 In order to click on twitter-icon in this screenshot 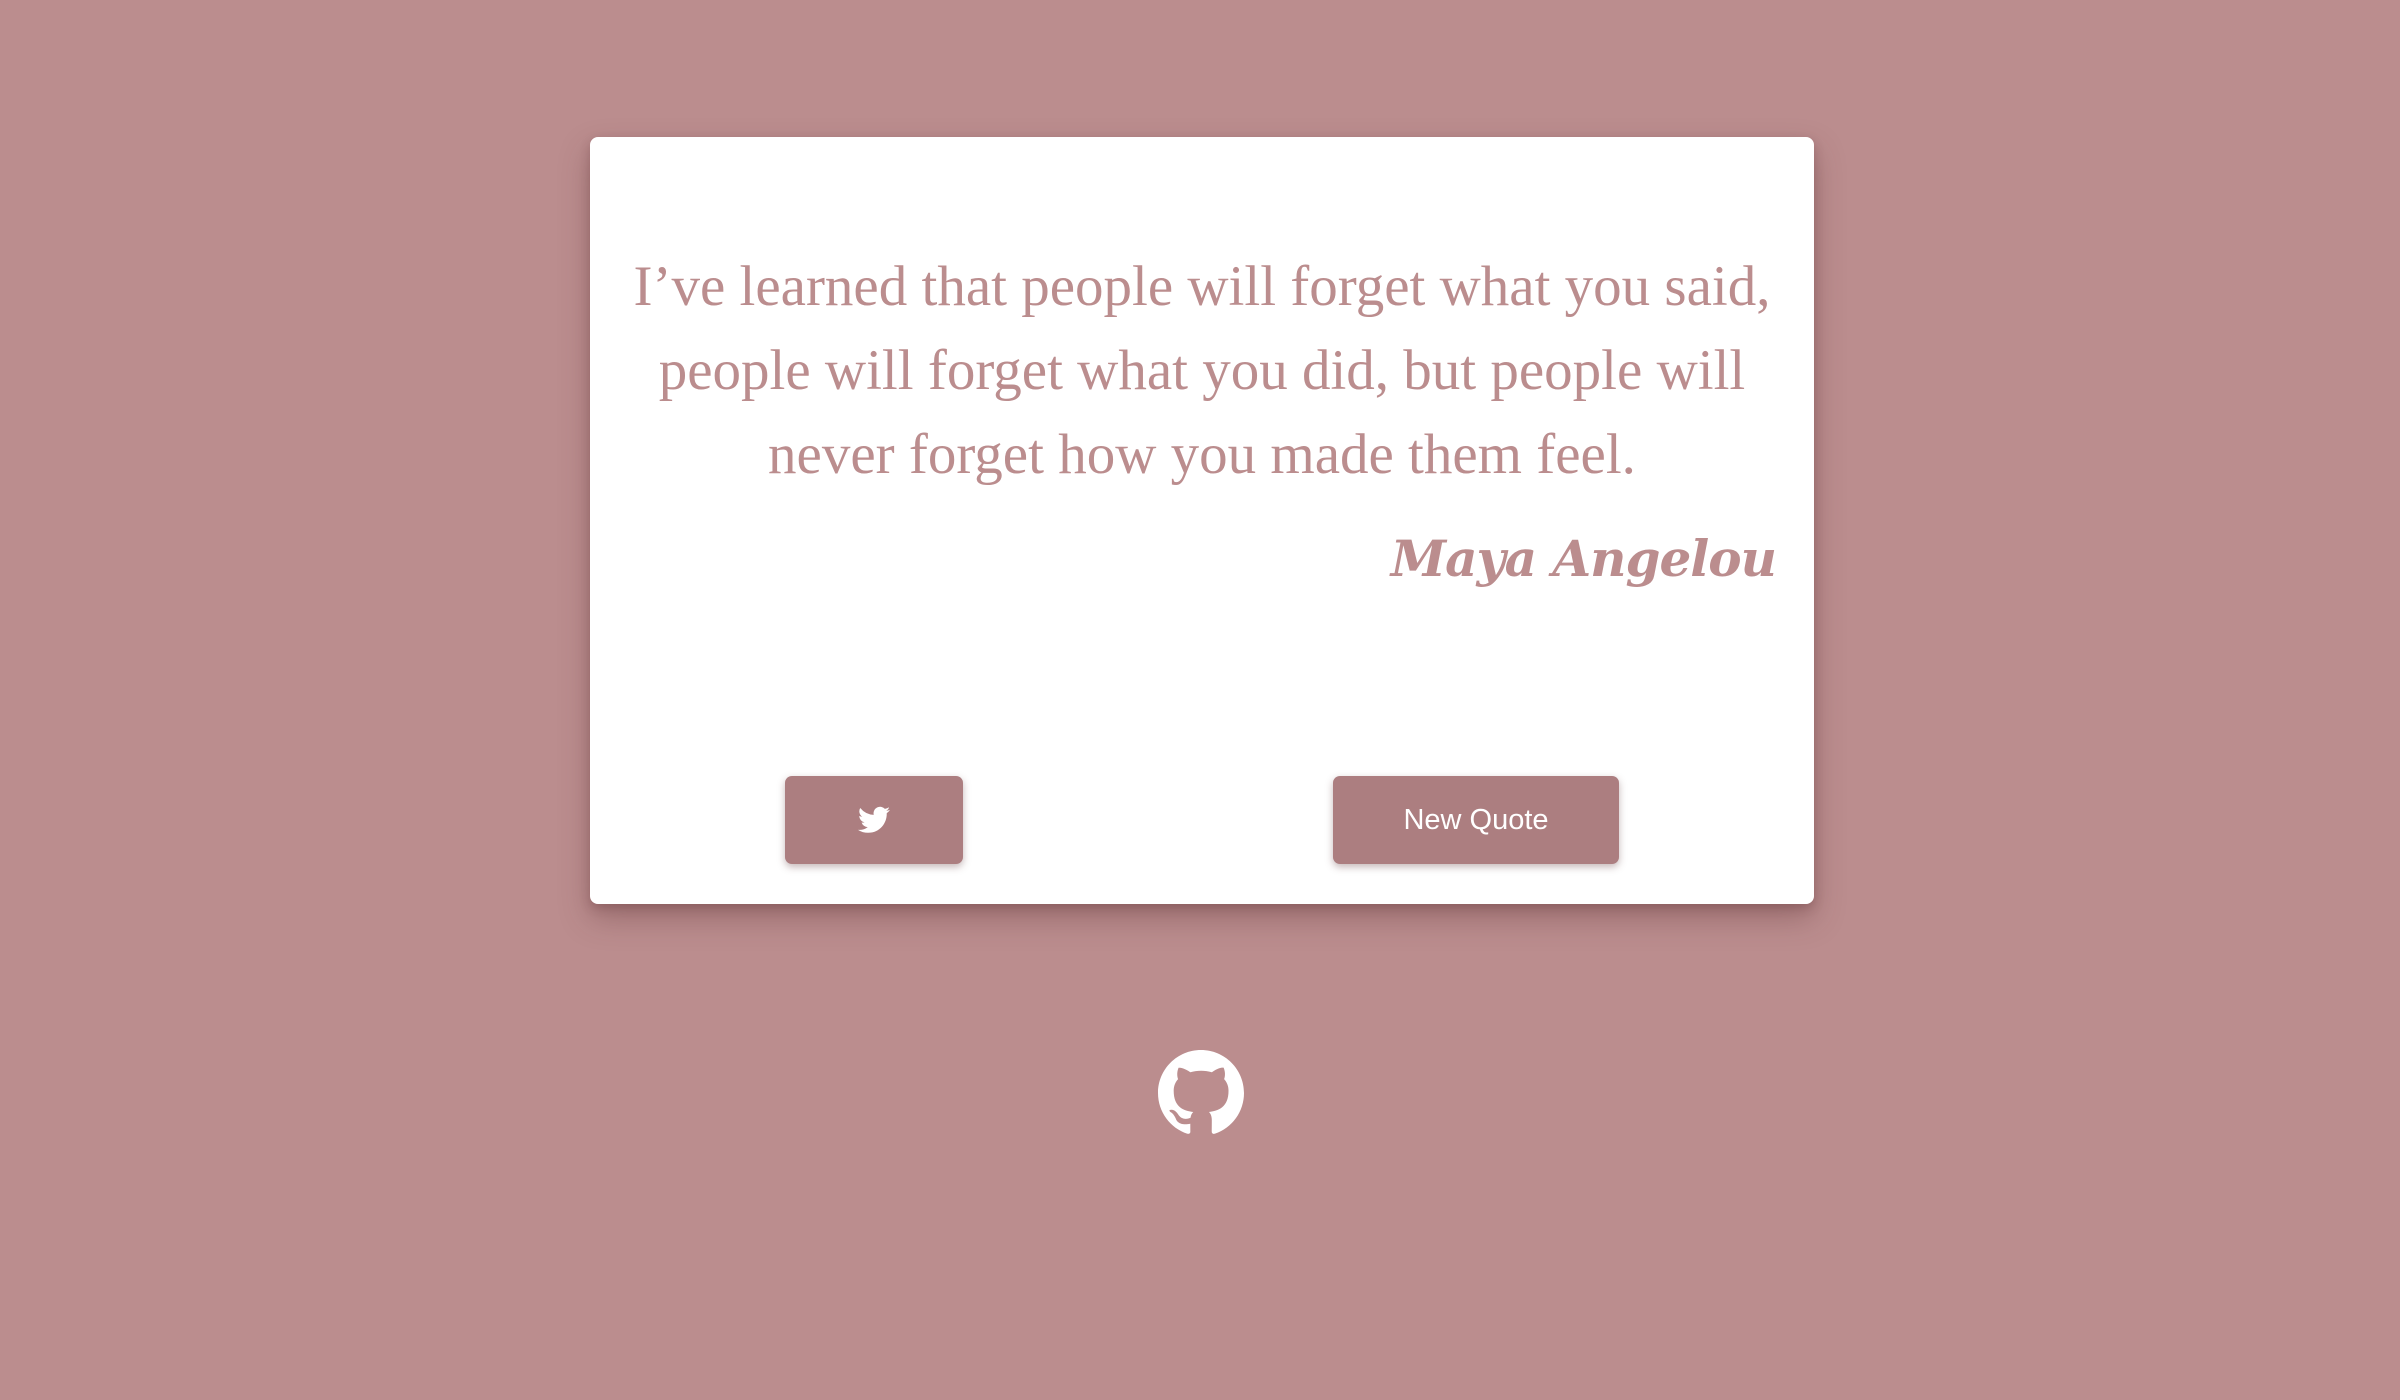, I will do `click(874, 820)`.